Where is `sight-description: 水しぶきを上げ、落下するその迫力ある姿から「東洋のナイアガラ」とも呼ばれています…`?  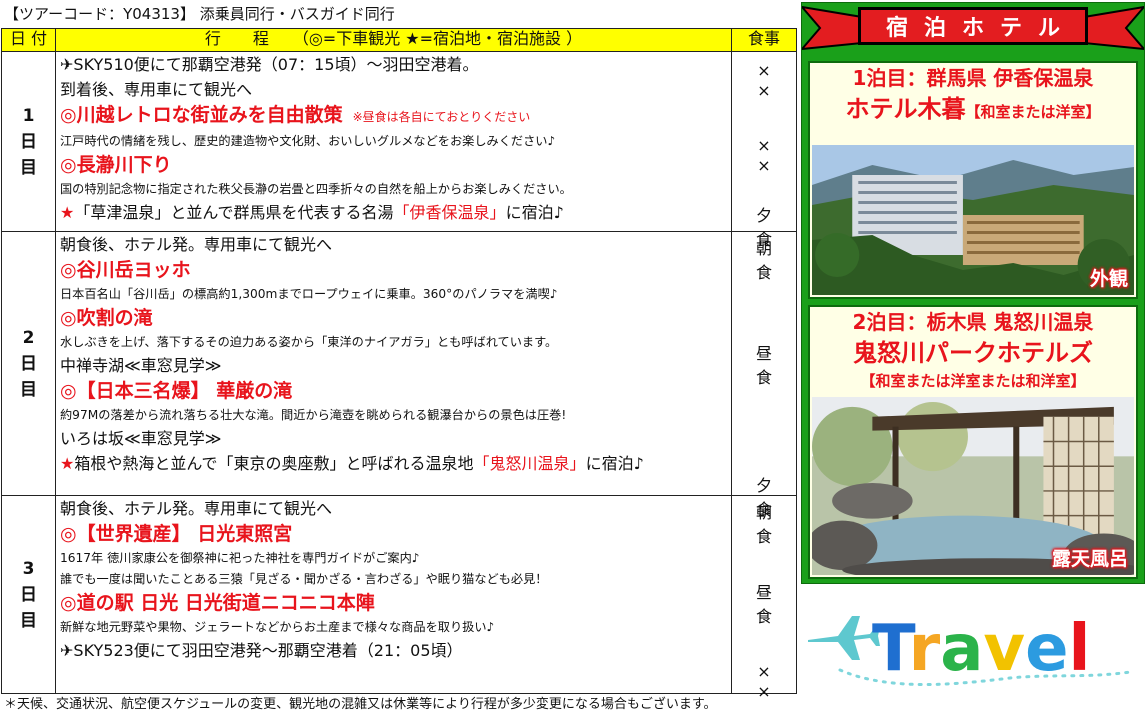 sight-description: 水しぶきを上げ、落下するその迫力ある姿から「東洋のナイアガラ」とも呼ばれています… is located at coordinates (309, 342).